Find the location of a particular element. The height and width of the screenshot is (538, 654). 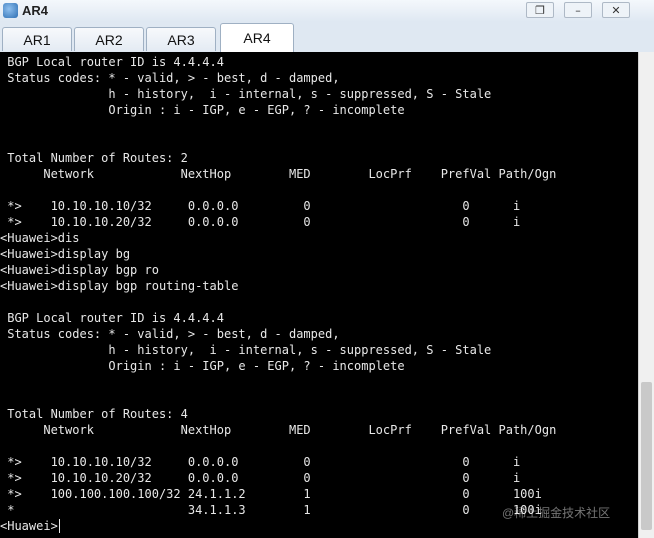

tab-bar: AR1 AR2 AR3 AR4 is located at coordinates (327, 37).